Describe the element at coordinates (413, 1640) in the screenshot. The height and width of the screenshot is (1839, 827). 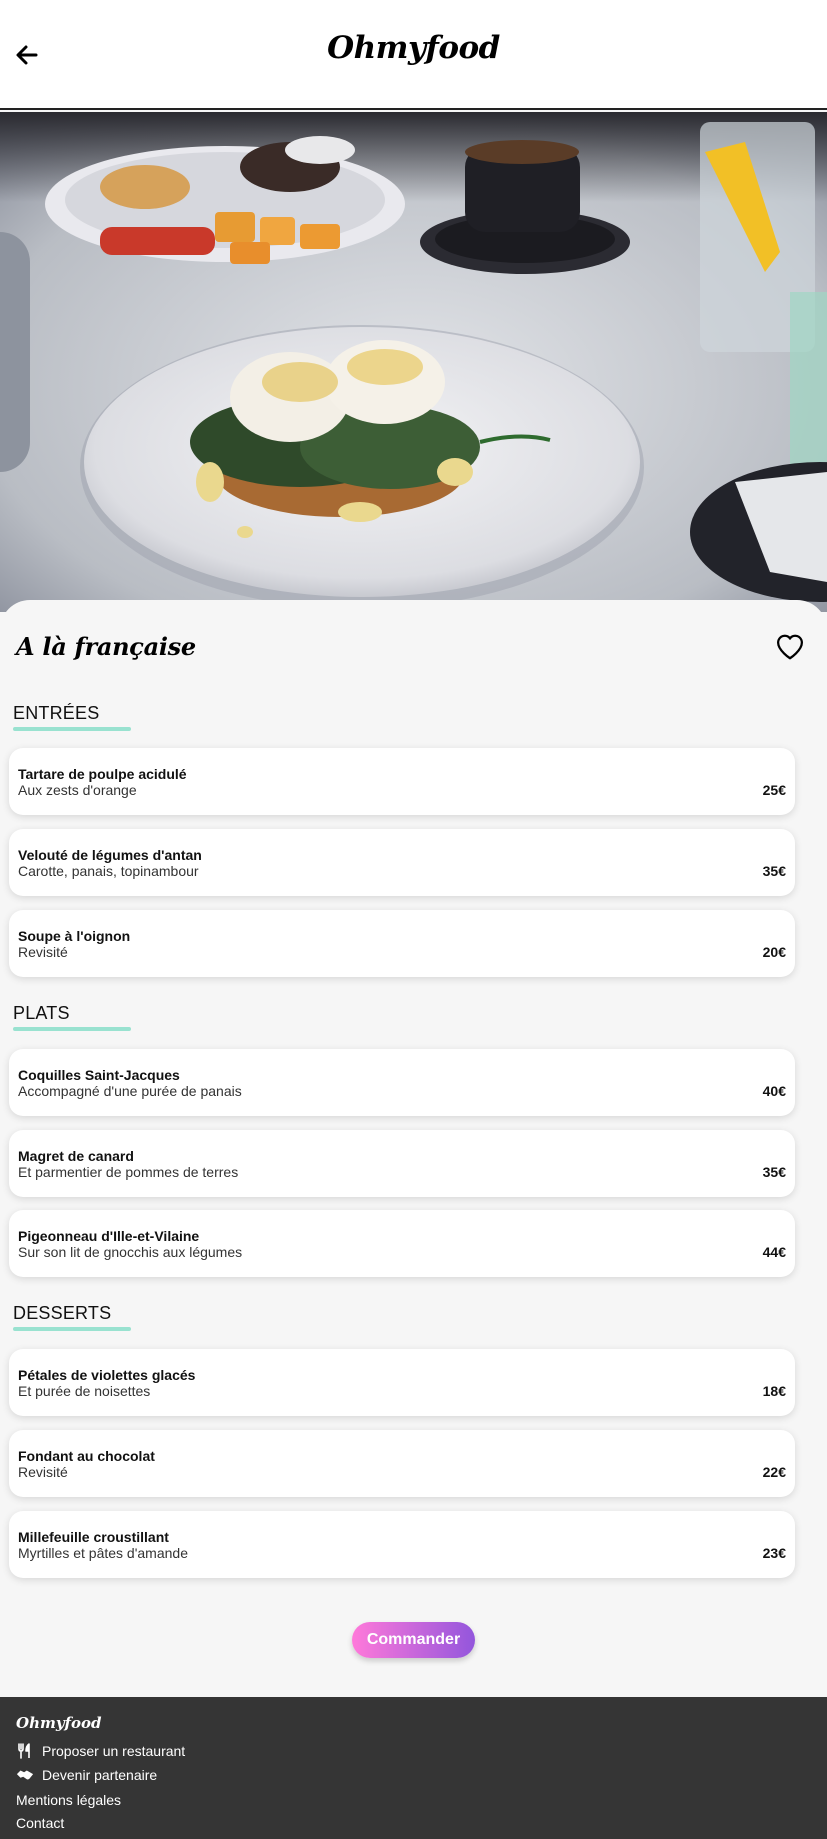
I see `order-button: Commander` at that location.